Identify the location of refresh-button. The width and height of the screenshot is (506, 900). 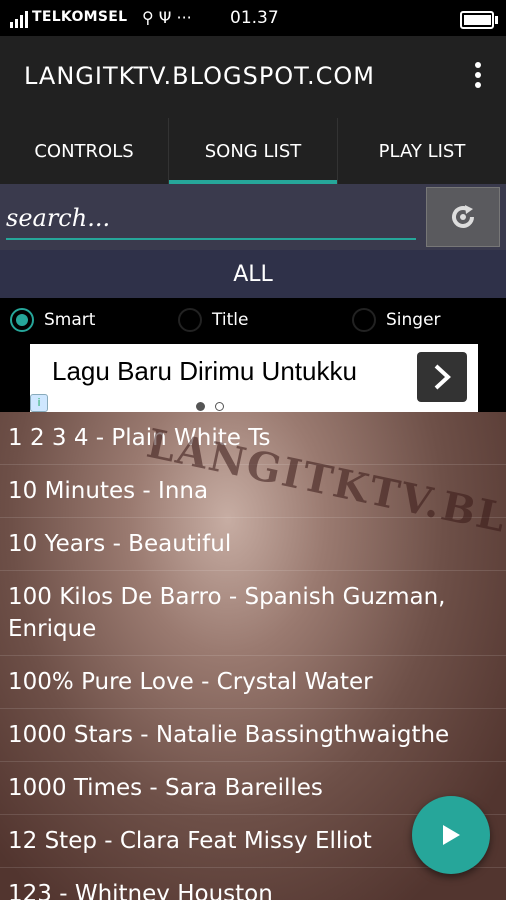
(463, 217).